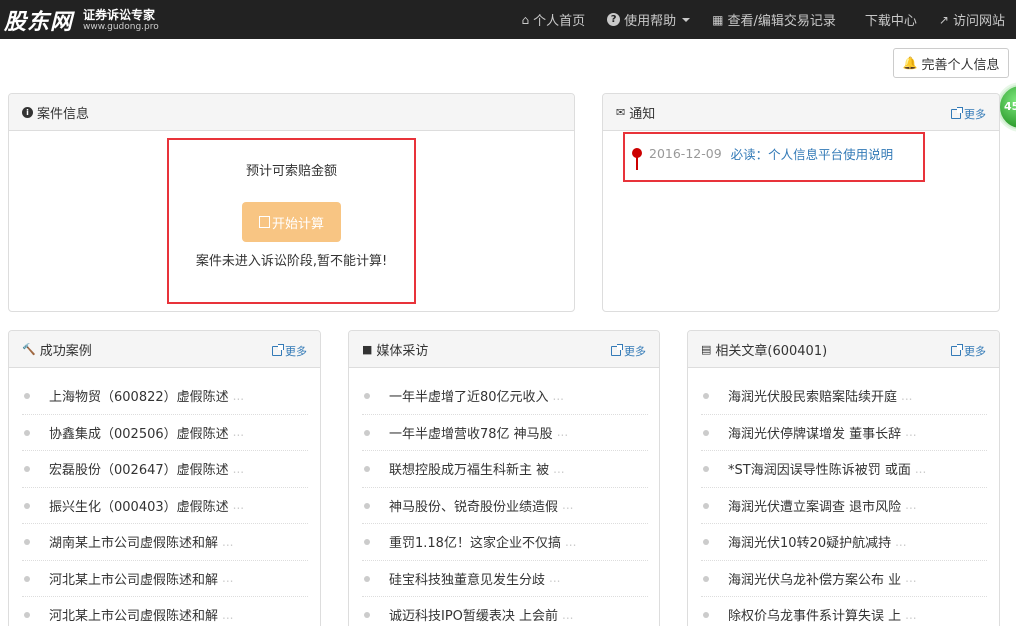  I want to click on nav-item-help: ? 使用帮助, so click(648, 19).